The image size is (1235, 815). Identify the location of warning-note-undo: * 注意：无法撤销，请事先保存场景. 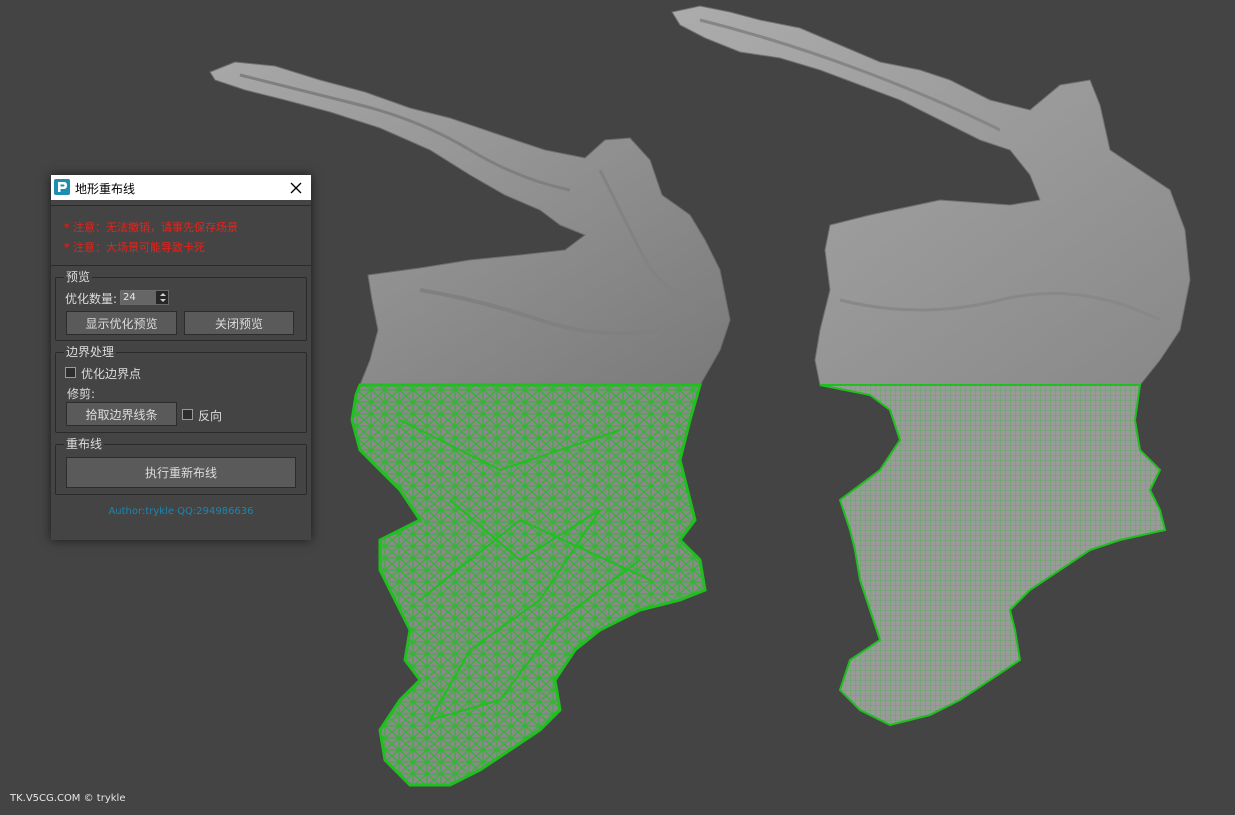
(151, 227).